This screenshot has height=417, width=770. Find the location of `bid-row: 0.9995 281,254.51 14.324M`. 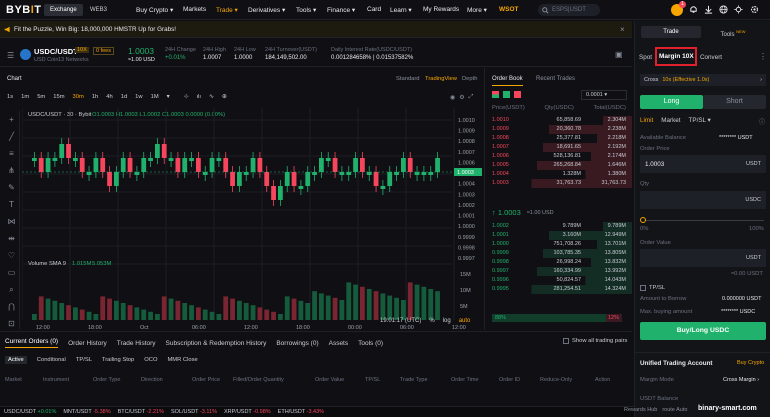

bid-row: 0.9995 281,254.51 14.324M is located at coordinates (559, 289).